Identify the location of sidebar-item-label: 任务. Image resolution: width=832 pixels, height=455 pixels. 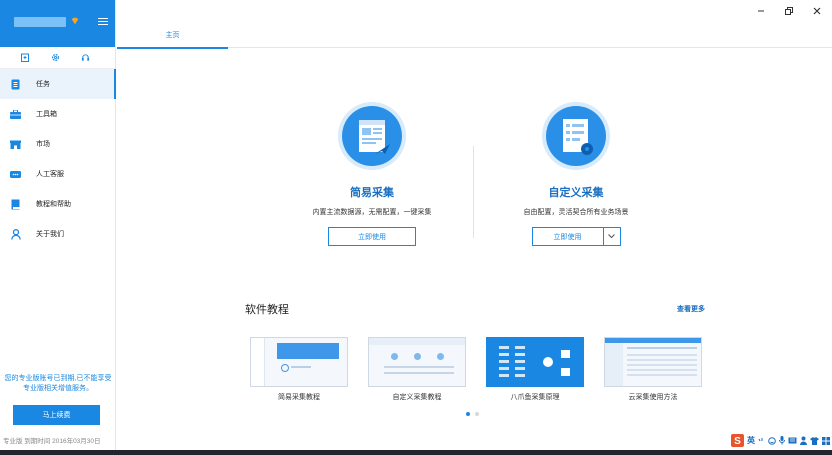
(43, 84).